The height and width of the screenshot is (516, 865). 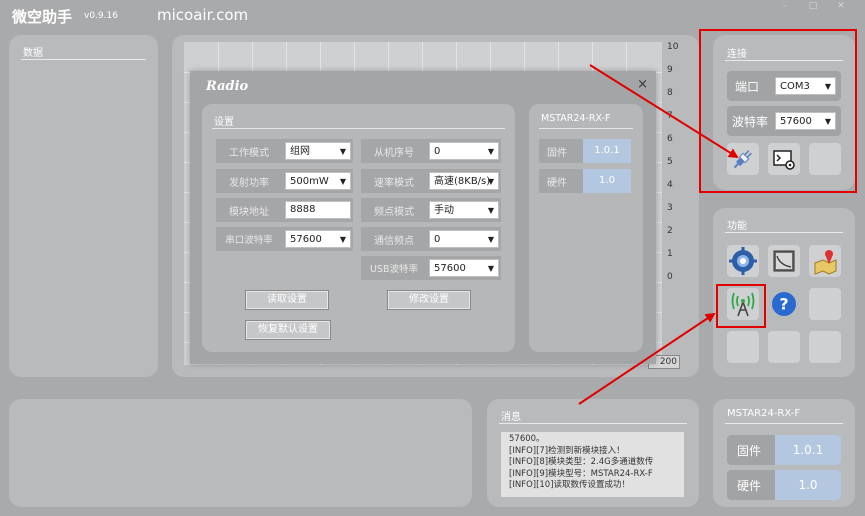 I want to click on annotation-arrows, so click(x=658, y=234).